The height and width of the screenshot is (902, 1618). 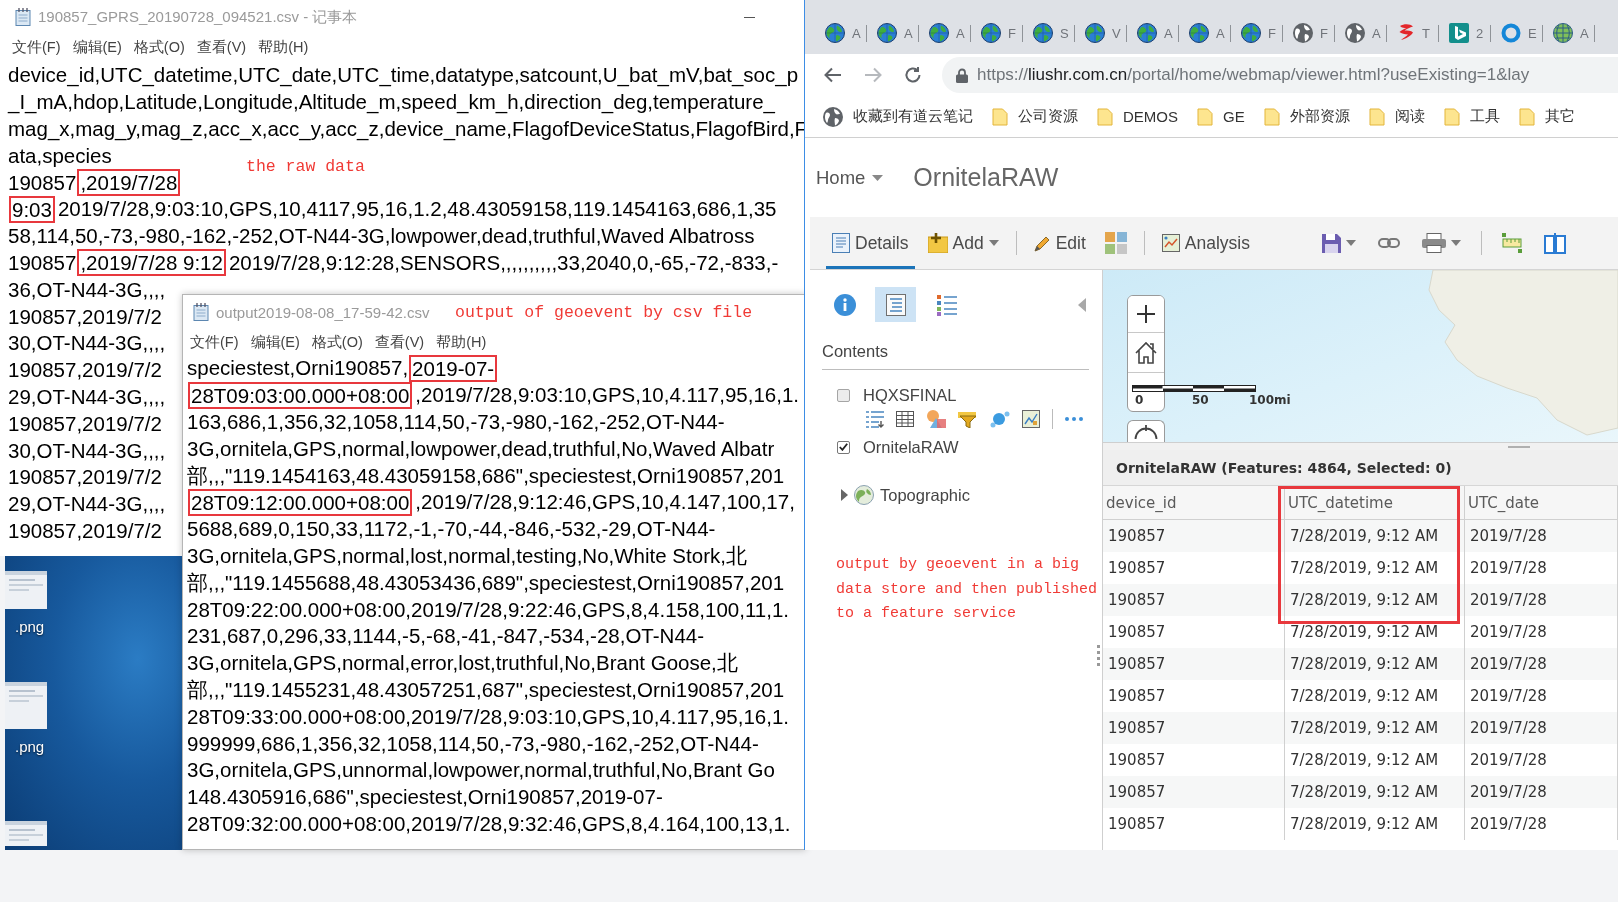 I want to click on browser-tab: V, so click(x=1101, y=33).